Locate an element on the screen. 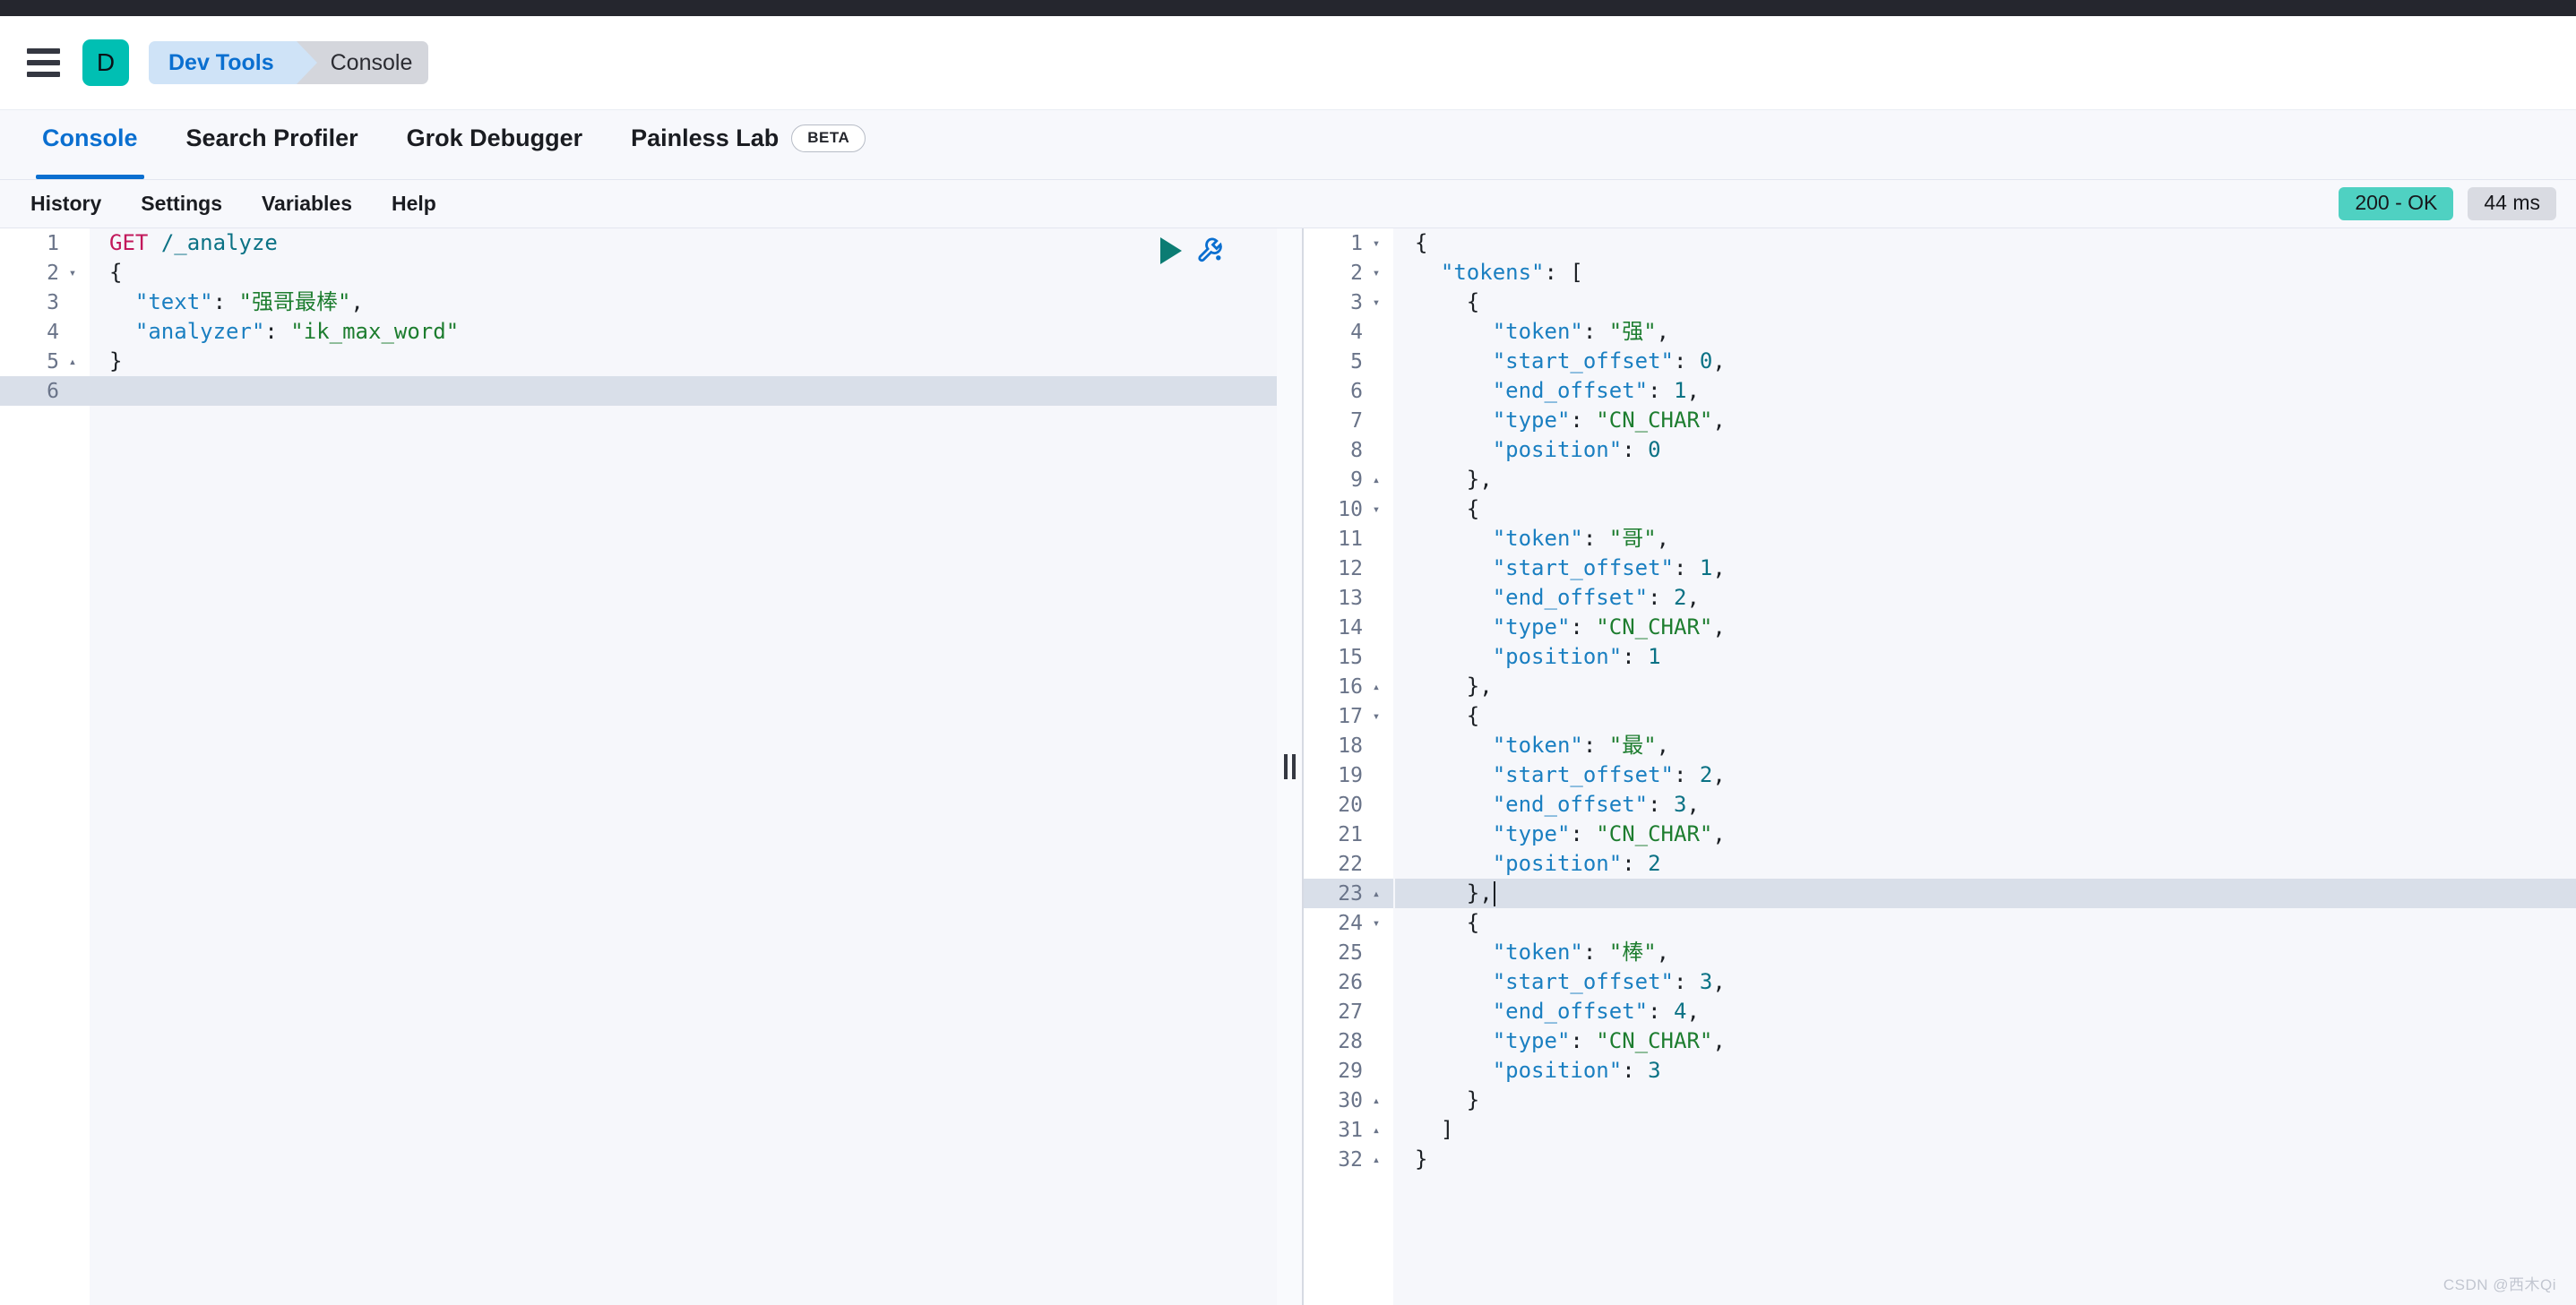 The width and height of the screenshot is (2576, 1305). line-number: 26▾ is located at coordinates (1349, 982).